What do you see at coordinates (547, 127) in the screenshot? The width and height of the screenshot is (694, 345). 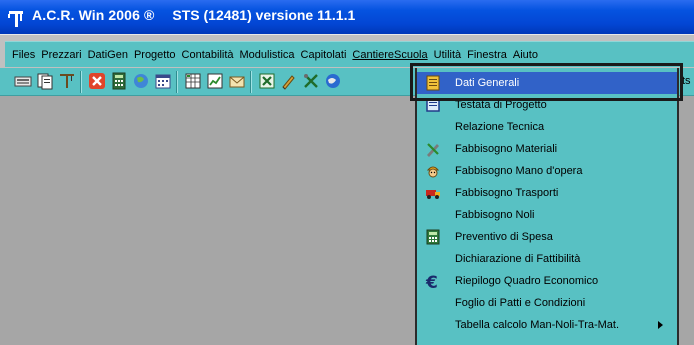 I see `menu-item-relazione-tecnica: Relazione Tecnica` at bounding box center [547, 127].